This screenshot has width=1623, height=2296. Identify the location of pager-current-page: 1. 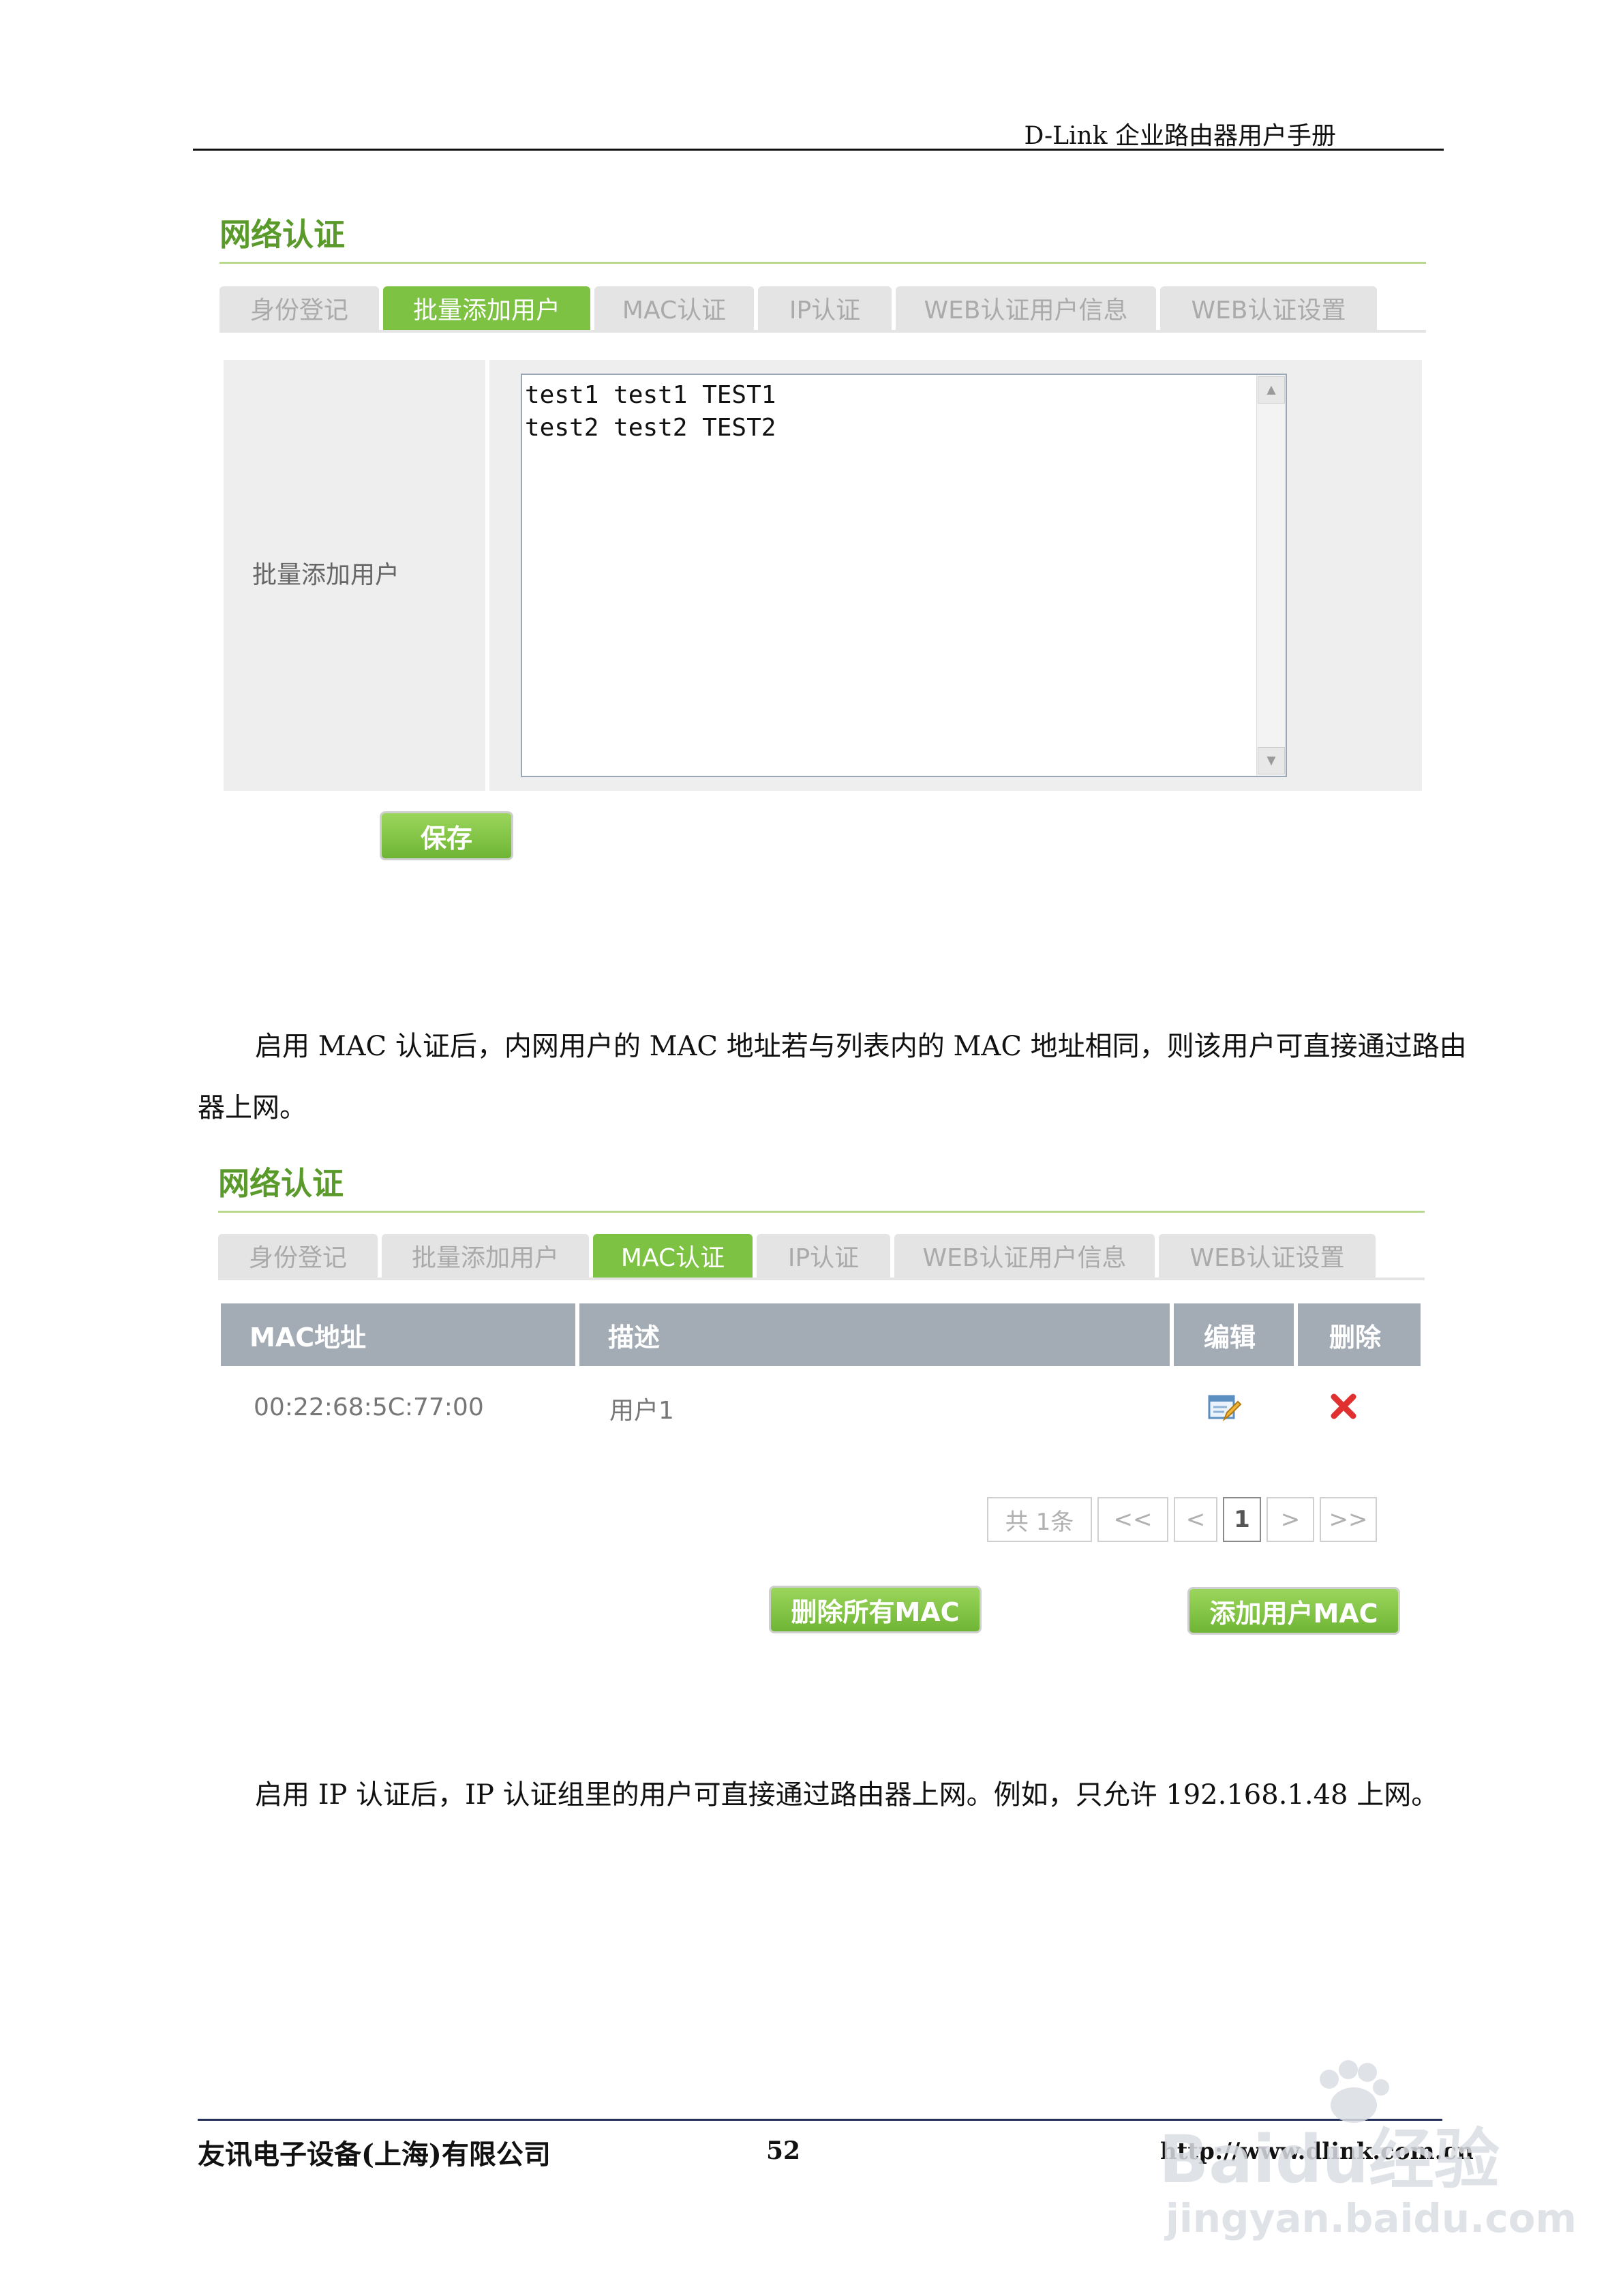
(1242, 1520).